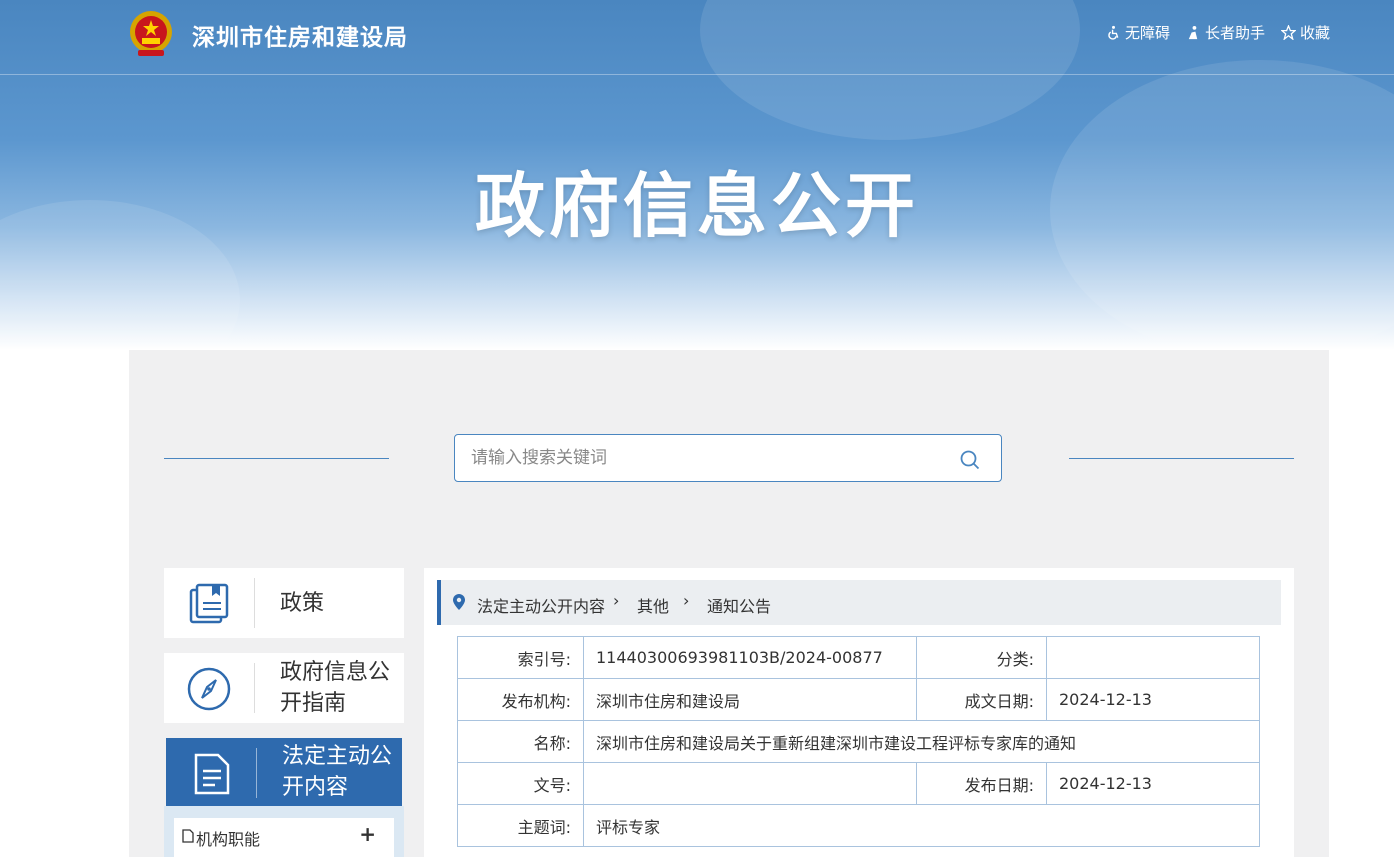 This screenshot has width=1394, height=857. Describe the element at coordinates (1181, 458) in the screenshot. I see `search-divider-right` at that location.